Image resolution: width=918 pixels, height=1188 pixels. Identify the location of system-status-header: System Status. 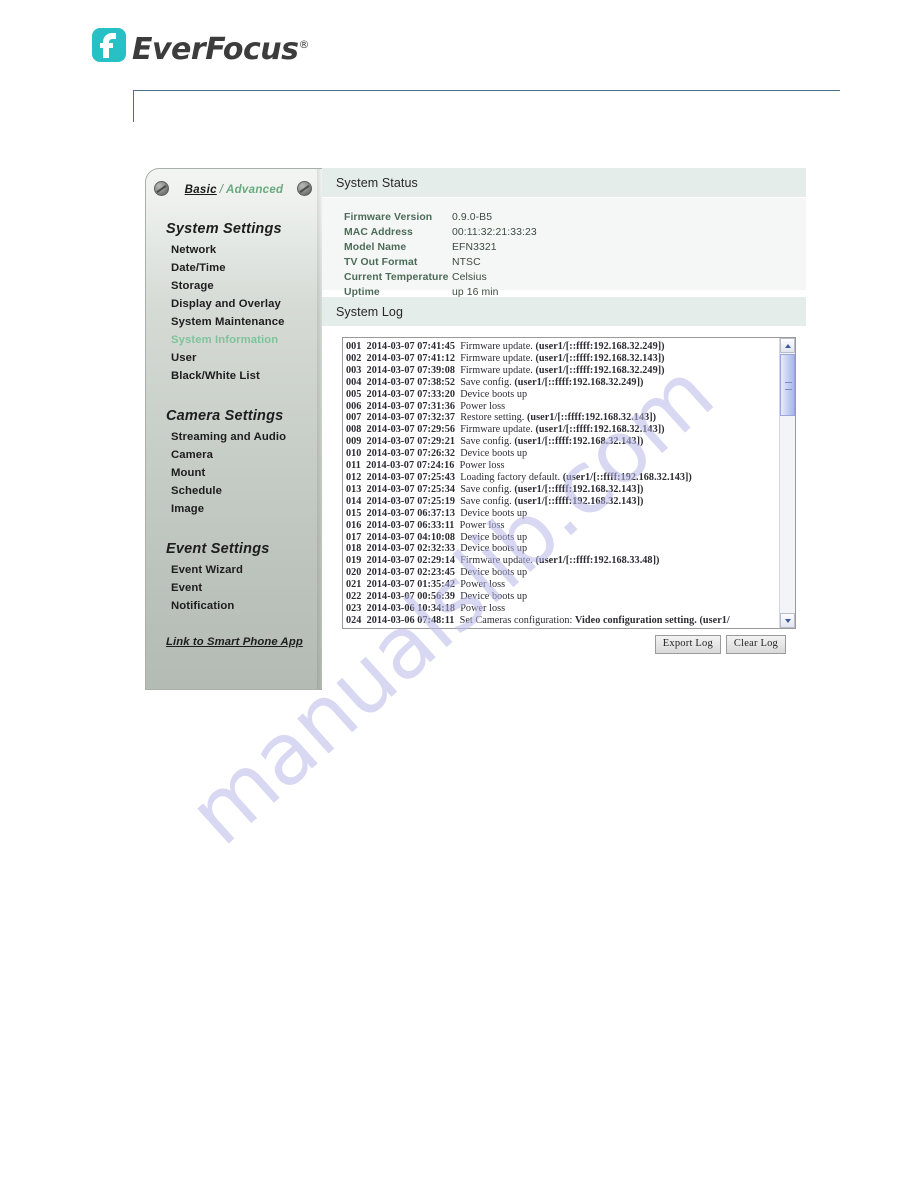
(564, 183).